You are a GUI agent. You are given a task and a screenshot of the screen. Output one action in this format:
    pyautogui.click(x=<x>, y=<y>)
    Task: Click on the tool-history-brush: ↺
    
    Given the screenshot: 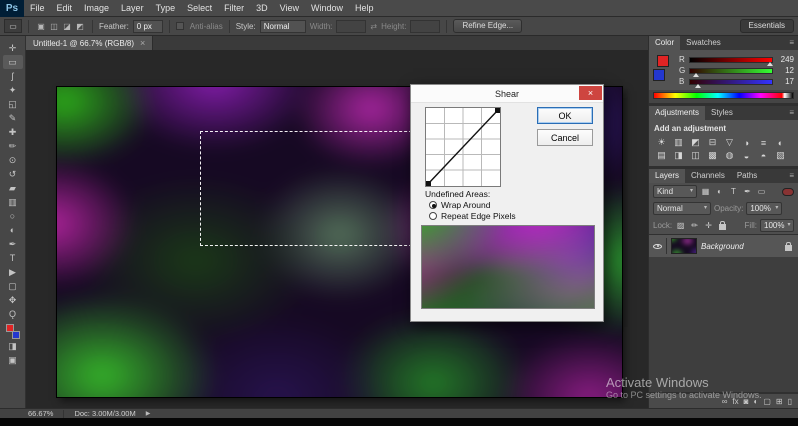 What is the action you would take?
    pyautogui.click(x=13, y=174)
    